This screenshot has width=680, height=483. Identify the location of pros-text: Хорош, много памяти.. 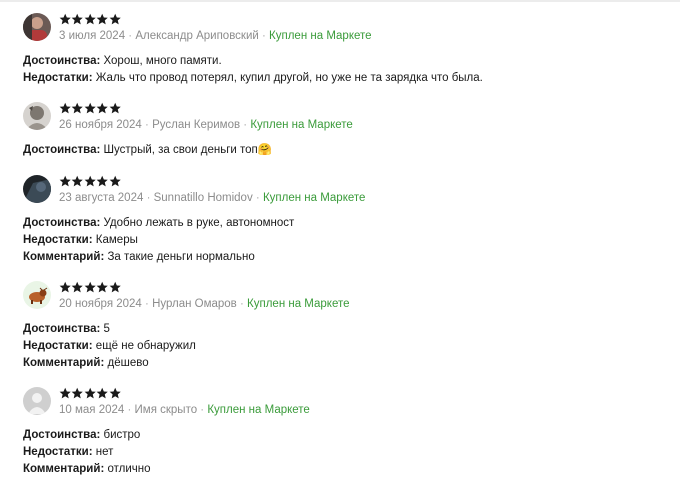
(162, 61).